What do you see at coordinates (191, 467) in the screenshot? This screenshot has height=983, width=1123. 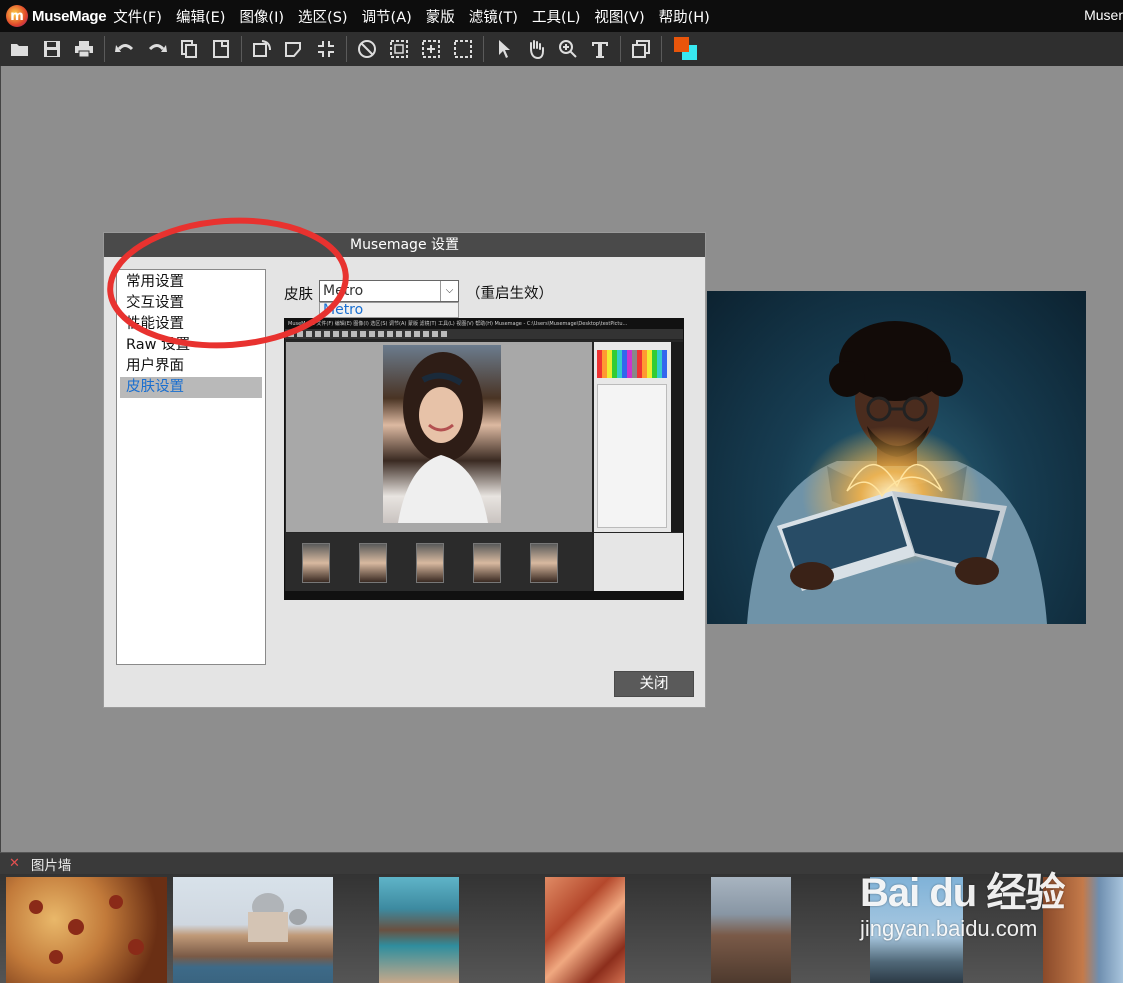 I see `settings-category-list: 常用设置 交互设置 性能设置 Raw 设置 用户界面 皮肤设置` at bounding box center [191, 467].